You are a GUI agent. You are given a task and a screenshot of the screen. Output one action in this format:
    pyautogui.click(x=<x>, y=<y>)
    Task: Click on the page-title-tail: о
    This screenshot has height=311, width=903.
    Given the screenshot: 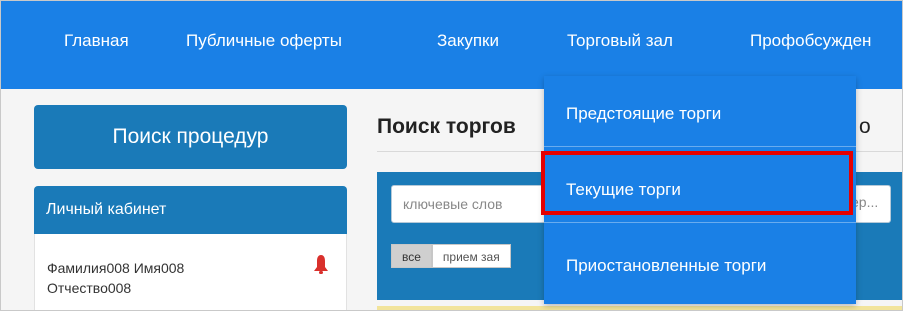 What is the action you would take?
    pyautogui.click(x=865, y=126)
    